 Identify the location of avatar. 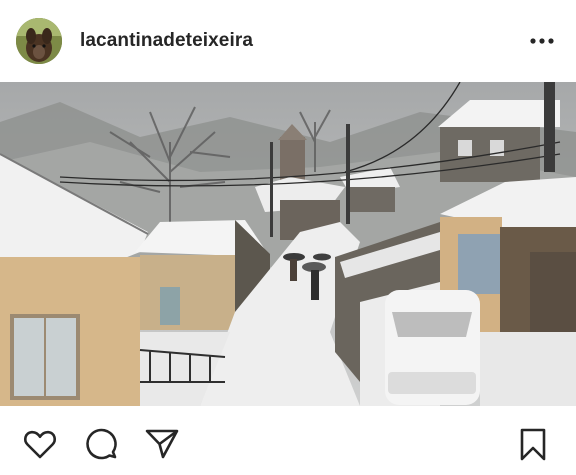
(39, 41).